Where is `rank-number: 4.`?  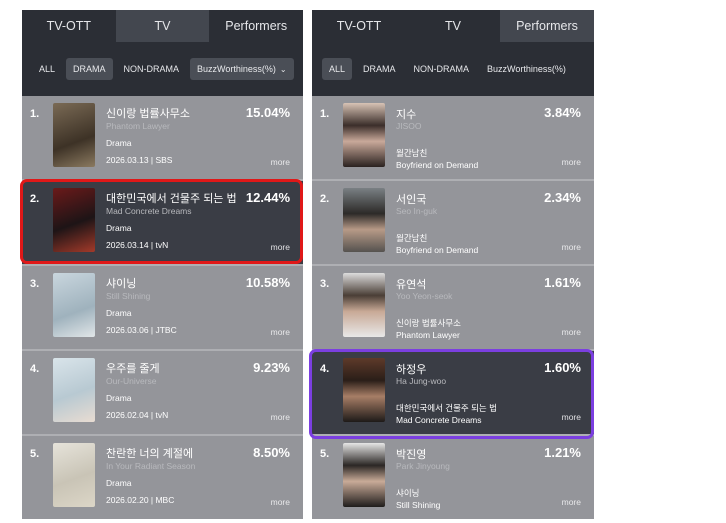
rank-number: 4. is located at coordinates (35, 369).